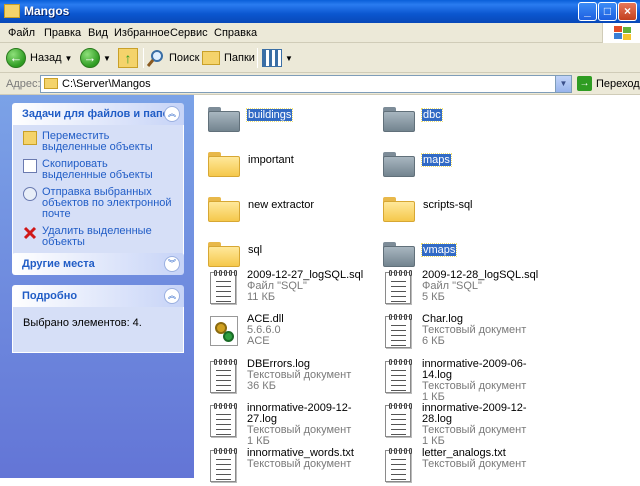  What do you see at coordinates (30, 138) in the screenshot?
I see `move-icon` at bounding box center [30, 138].